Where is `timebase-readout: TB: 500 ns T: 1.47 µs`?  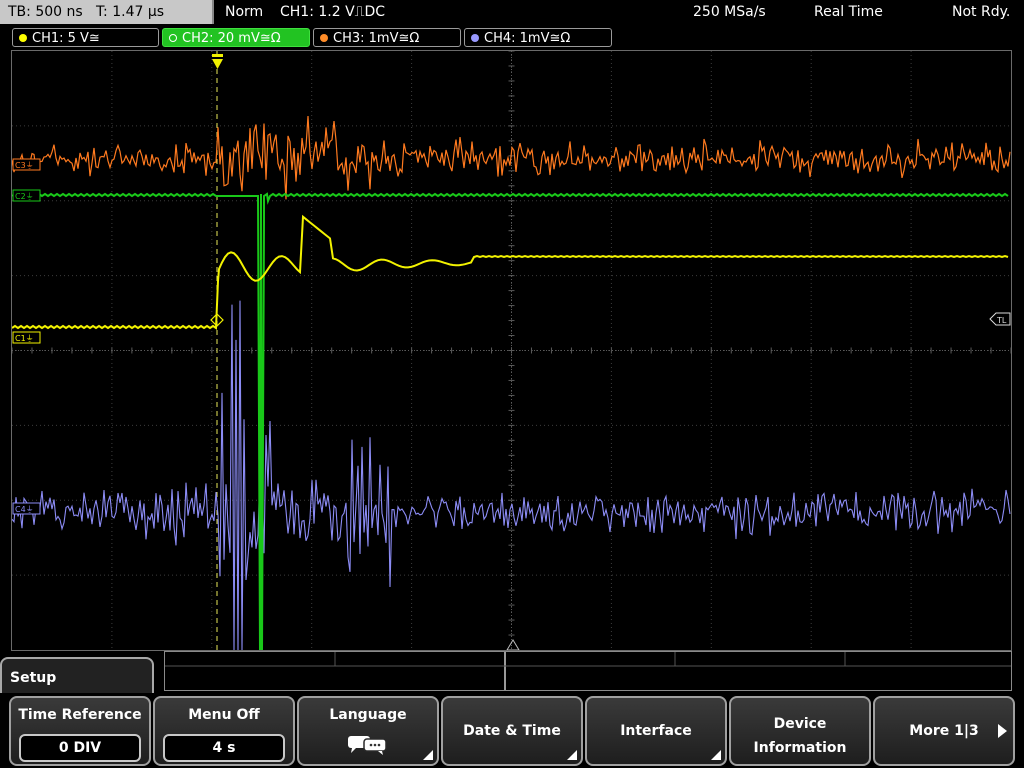 timebase-readout: TB: 500 ns T: 1.47 µs is located at coordinates (107, 12).